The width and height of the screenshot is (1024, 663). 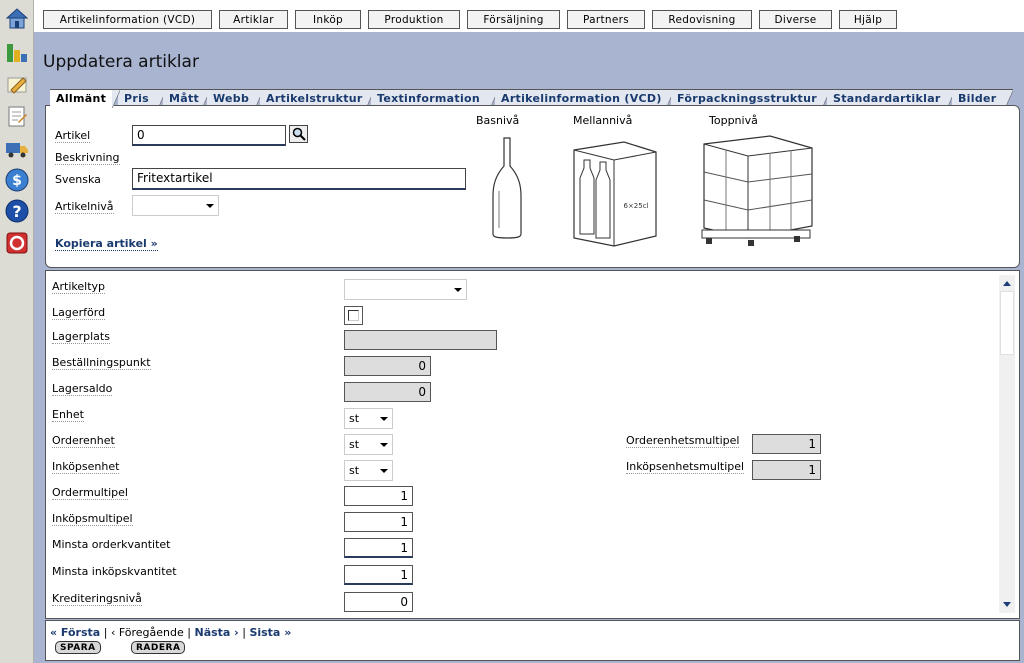 I want to click on orderenhetsmultipel-field: 1, so click(x=786, y=444).